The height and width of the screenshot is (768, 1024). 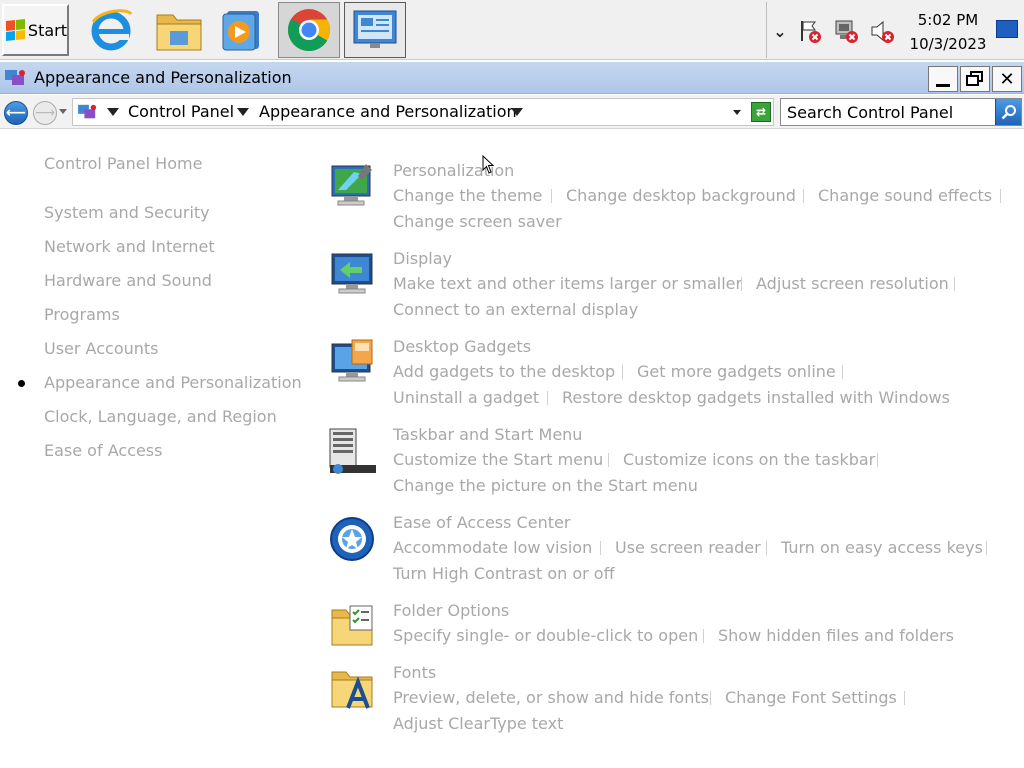 I want to click on windows-logo-icon, so click(x=15, y=30).